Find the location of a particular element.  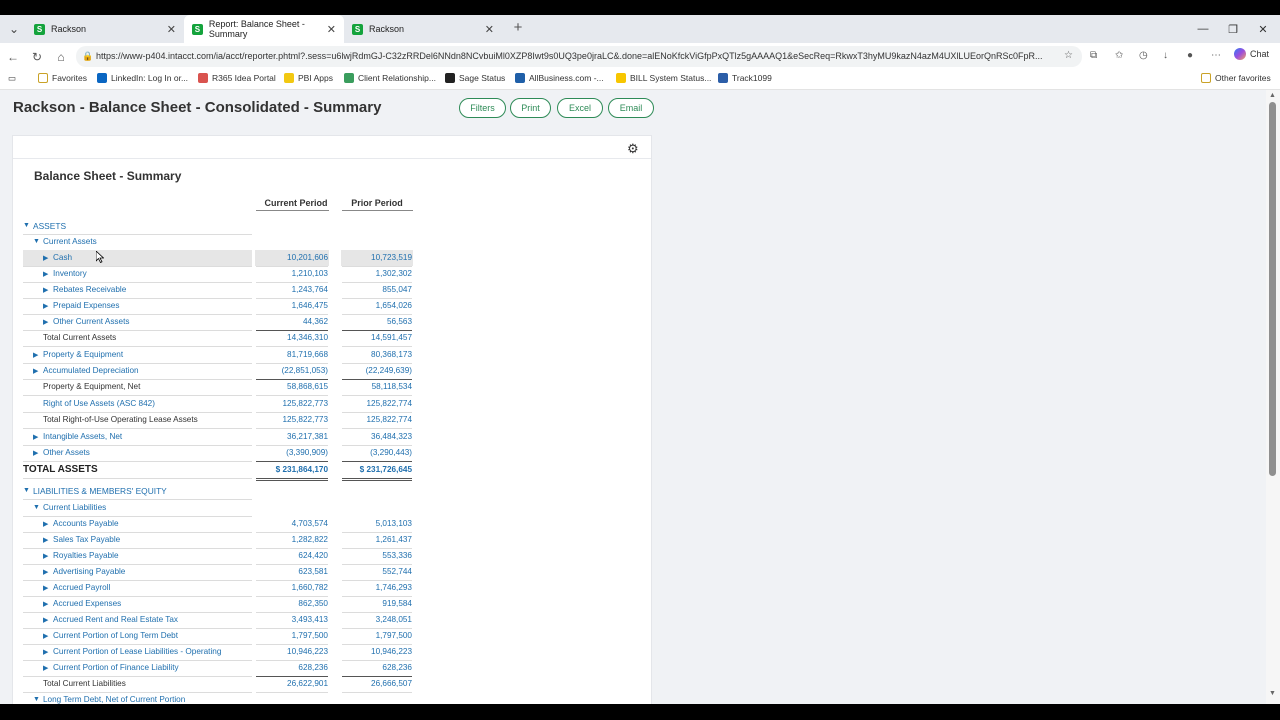

report-row: ▶ Cash 10,201,606 10,723,519 is located at coordinates (218, 258).